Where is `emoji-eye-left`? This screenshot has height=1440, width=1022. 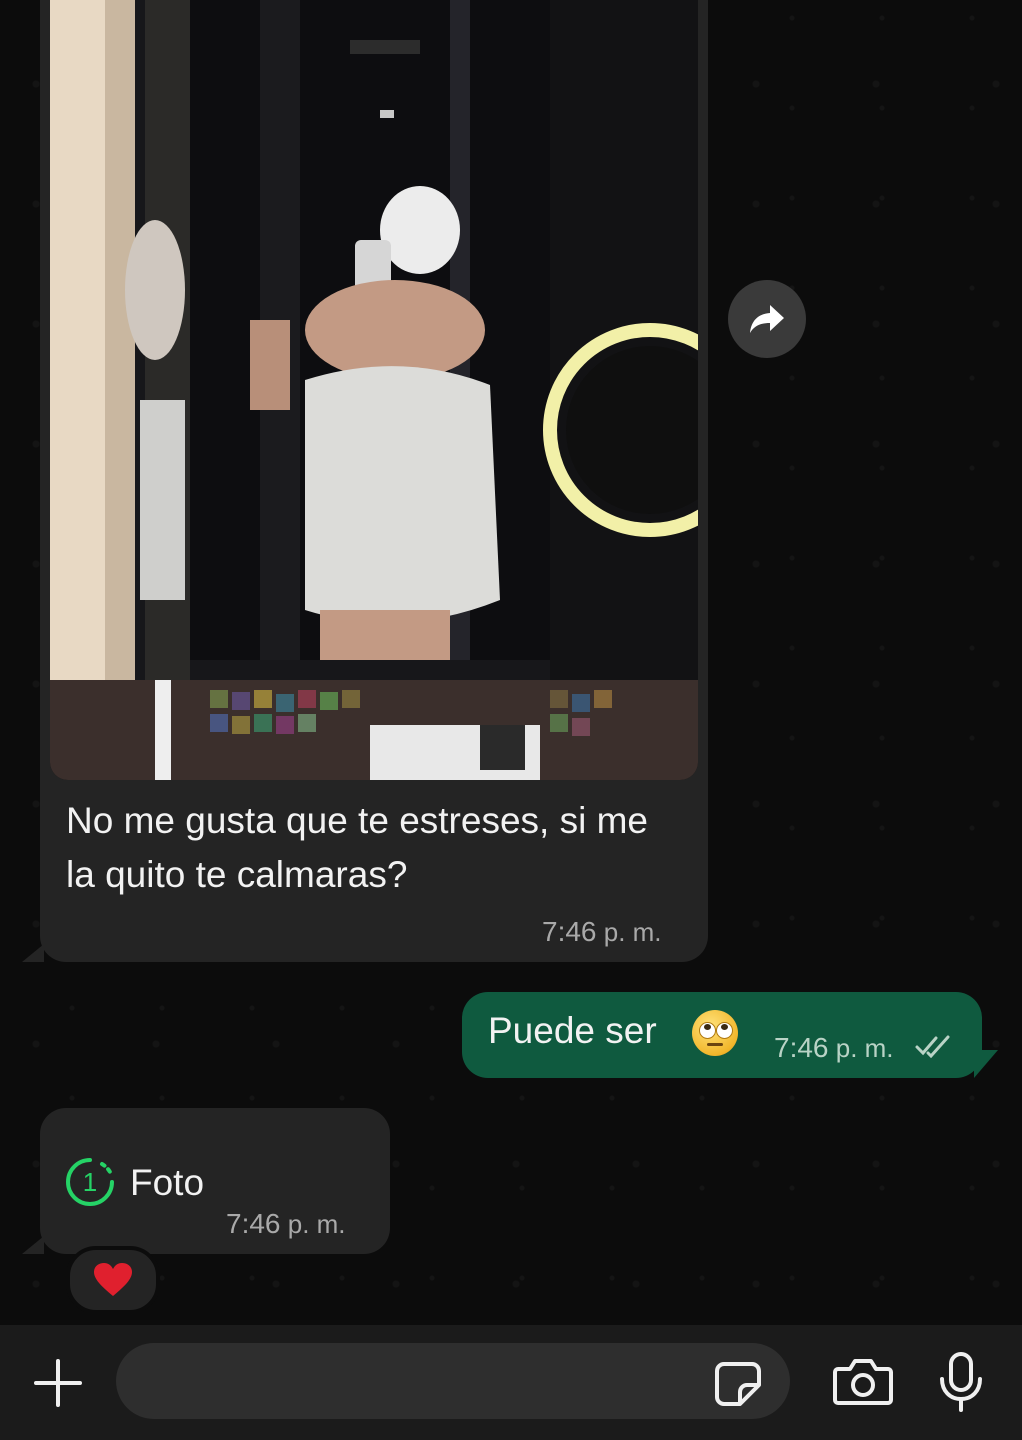
emoji-eye-left is located at coordinates (707, 1030).